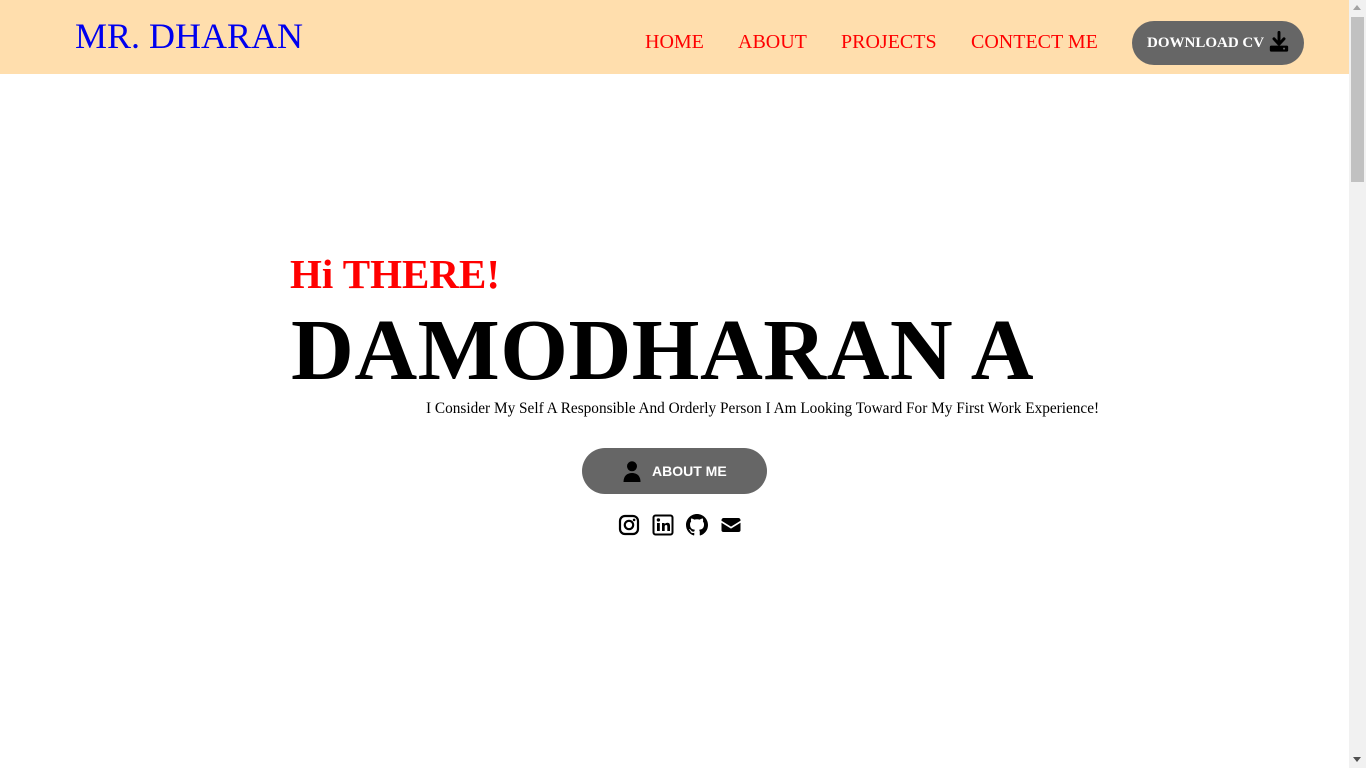 This screenshot has width=1366, height=768. Describe the element at coordinates (663, 525) in the screenshot. I see `linkedin-icon` at that location.